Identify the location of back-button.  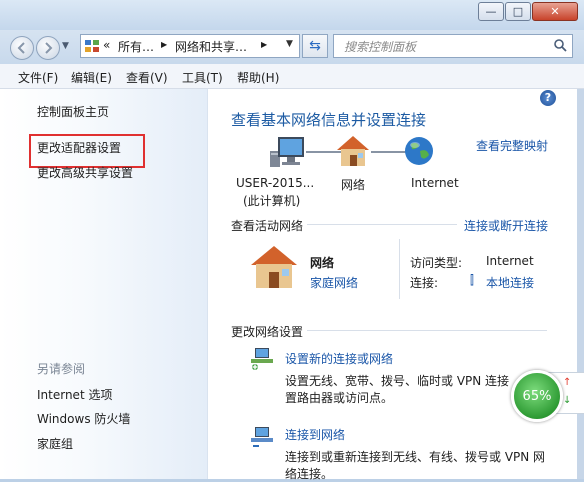
(22, 48).